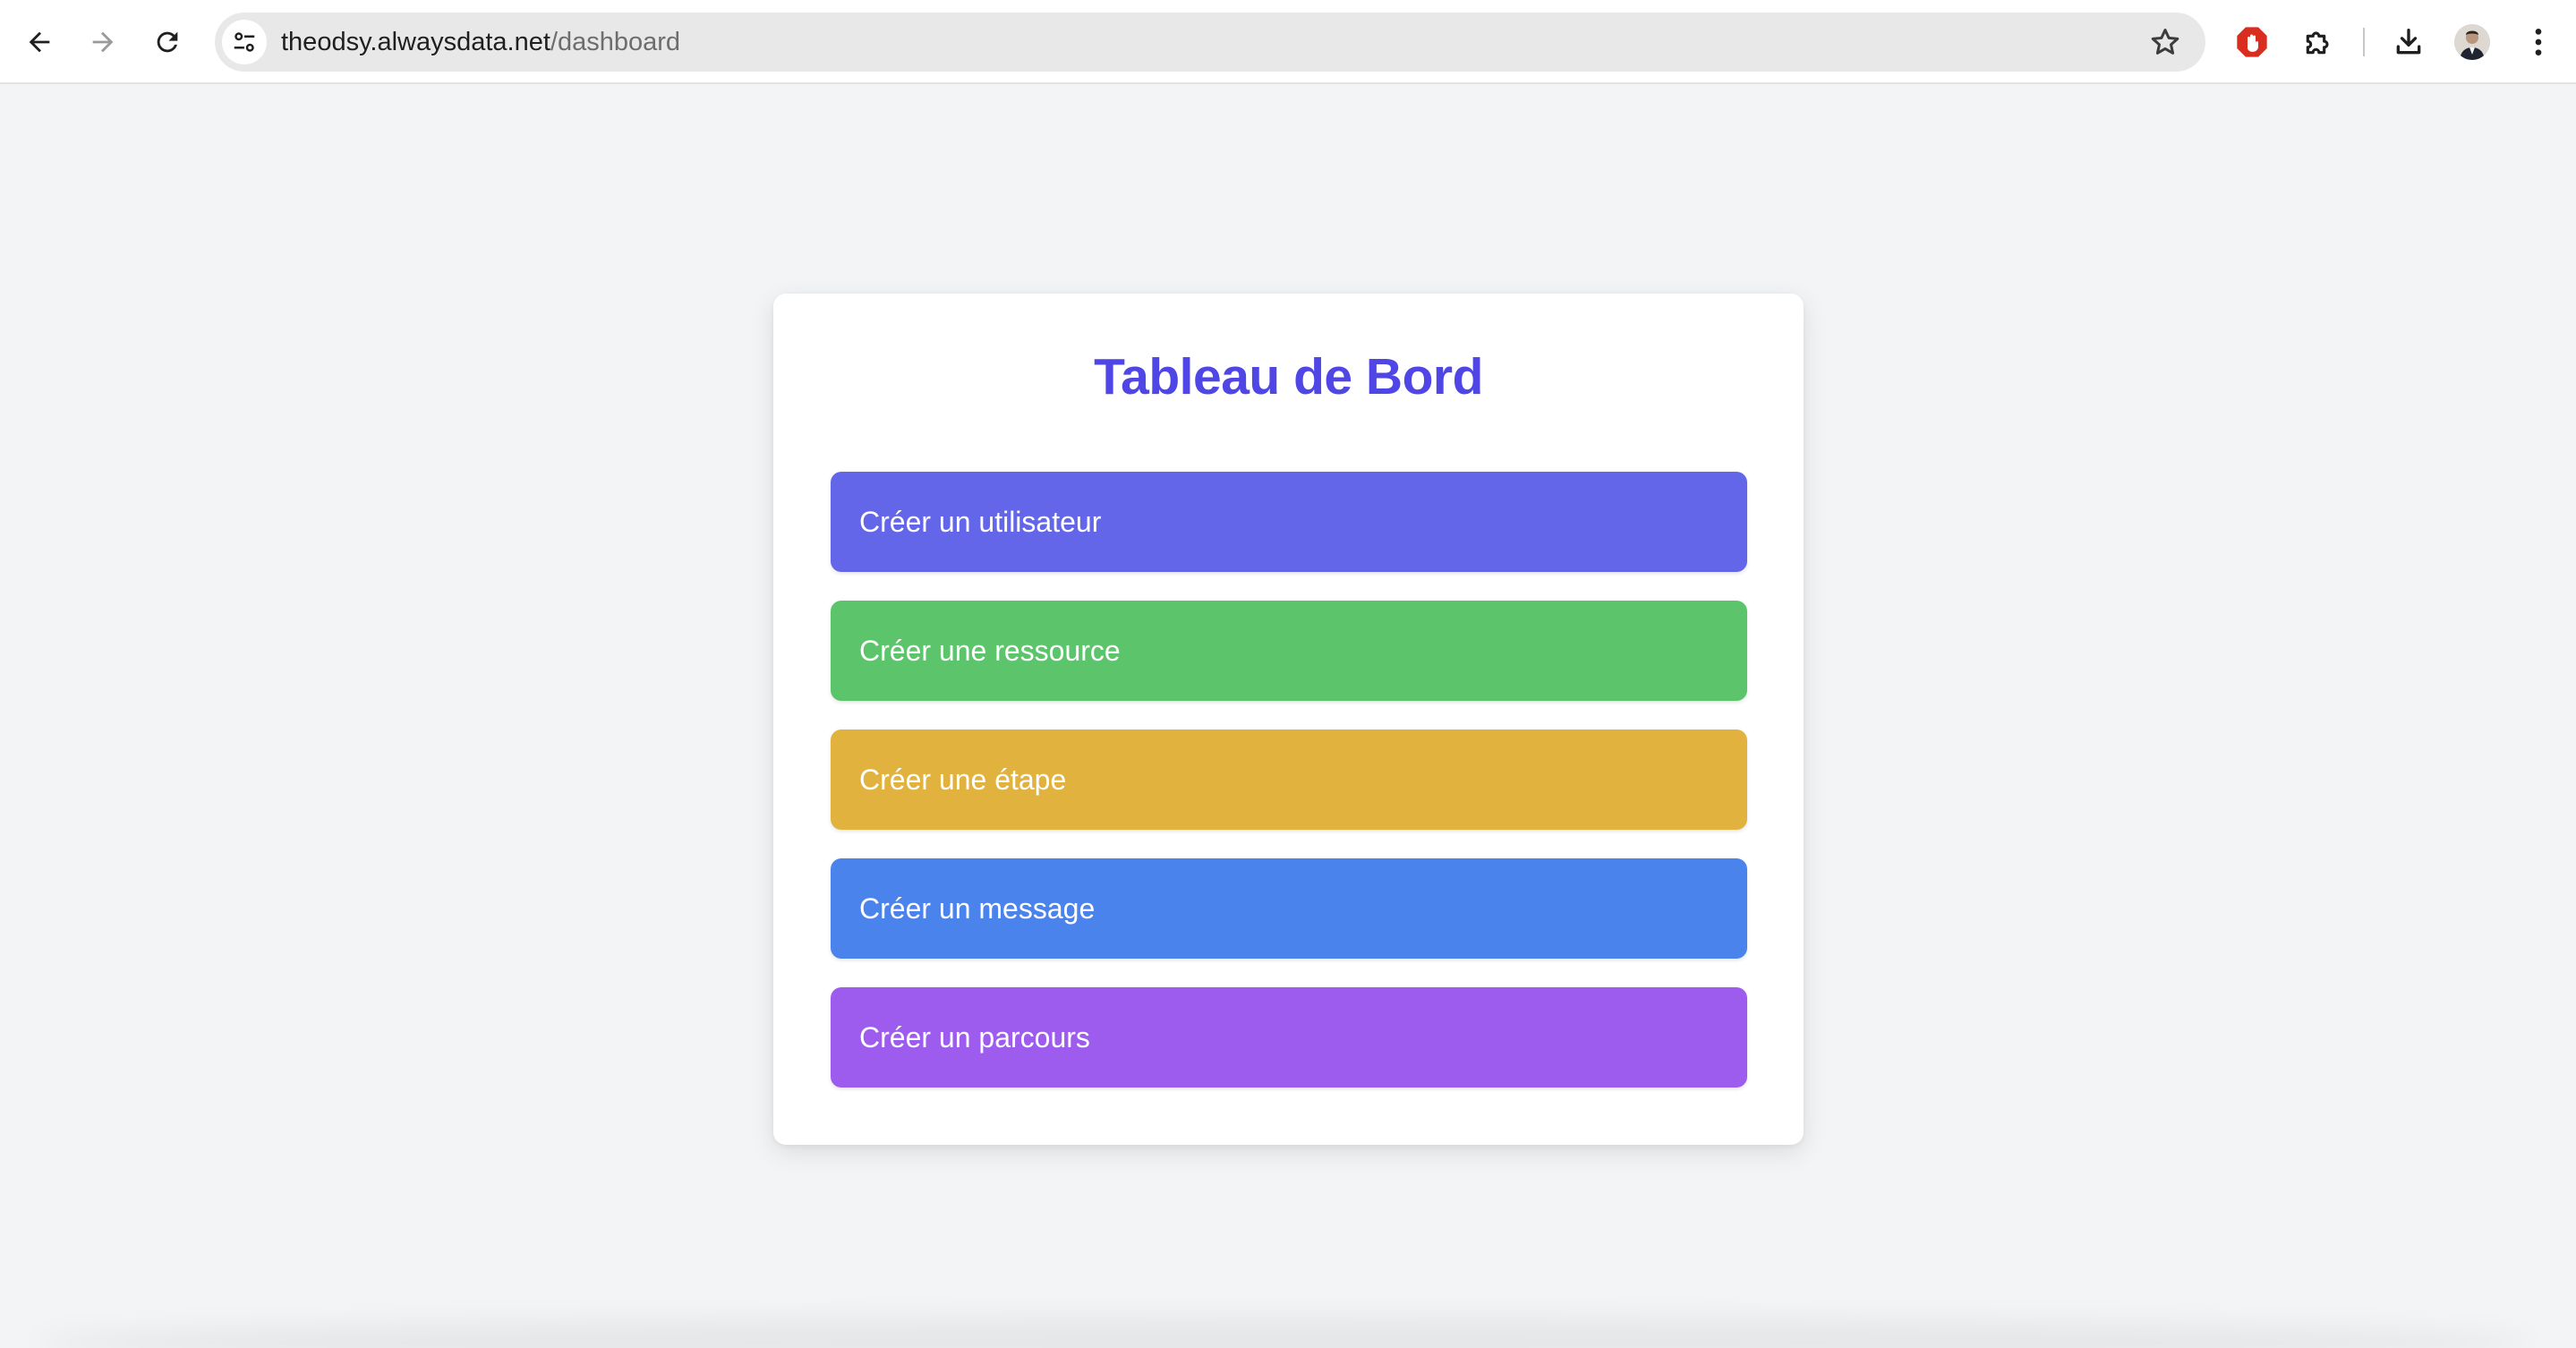  I want to click on puzzle-icon, so click(2318, 42).